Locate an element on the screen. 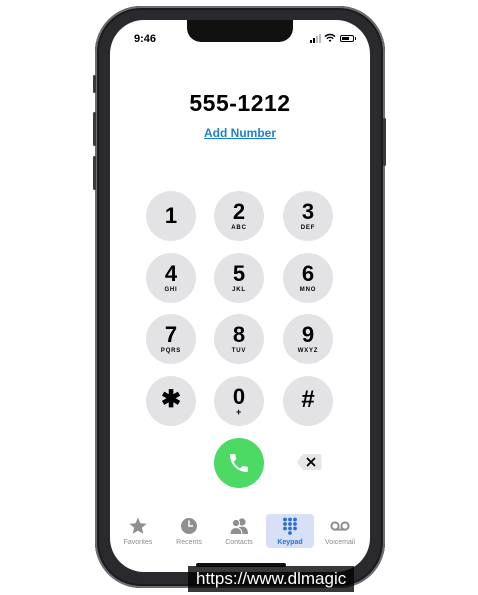 The width and height of the screenshot is (478, 595). add-number-link: Add Number is located at coordinates (240, 133).